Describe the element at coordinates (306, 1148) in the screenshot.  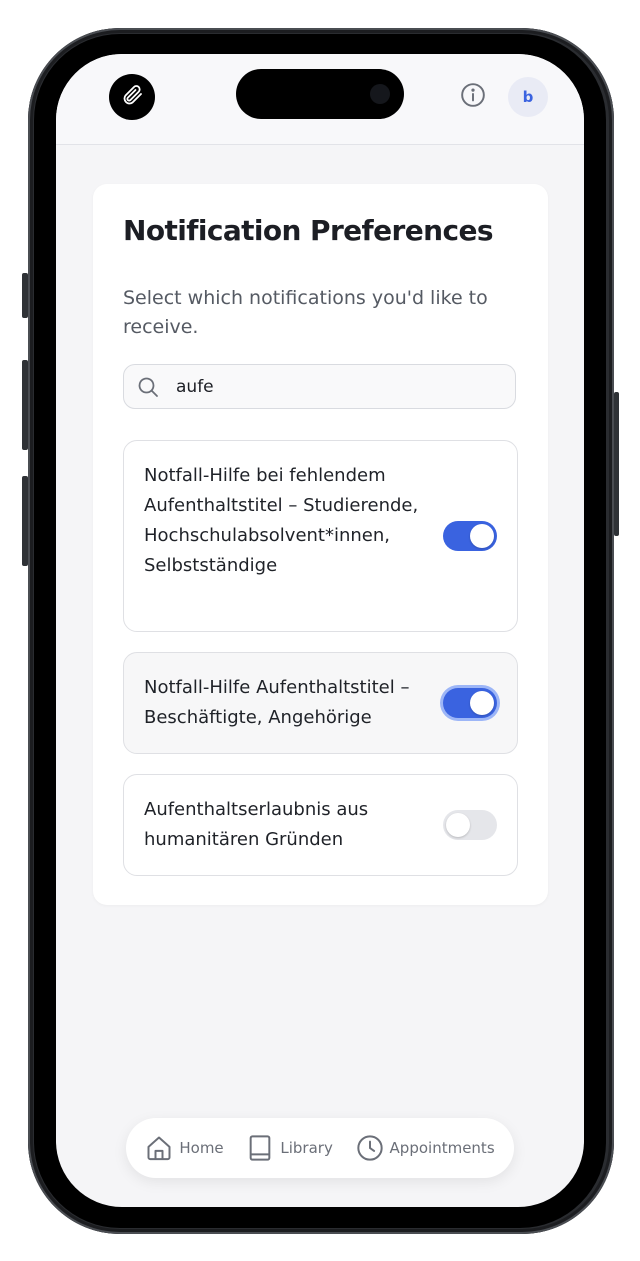
I see `nav-label: Library` at that location.